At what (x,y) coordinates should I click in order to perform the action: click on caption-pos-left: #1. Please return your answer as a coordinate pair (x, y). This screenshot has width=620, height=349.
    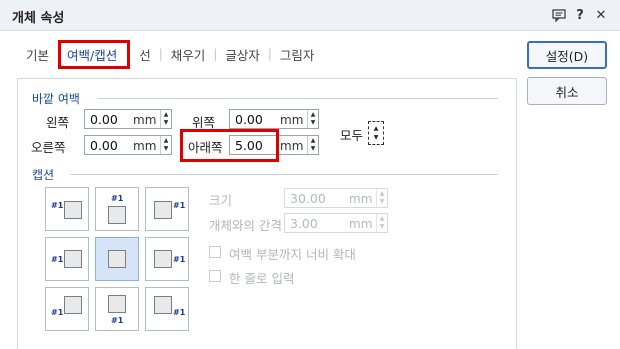
    Looking at the image, I should click on (67, 259).